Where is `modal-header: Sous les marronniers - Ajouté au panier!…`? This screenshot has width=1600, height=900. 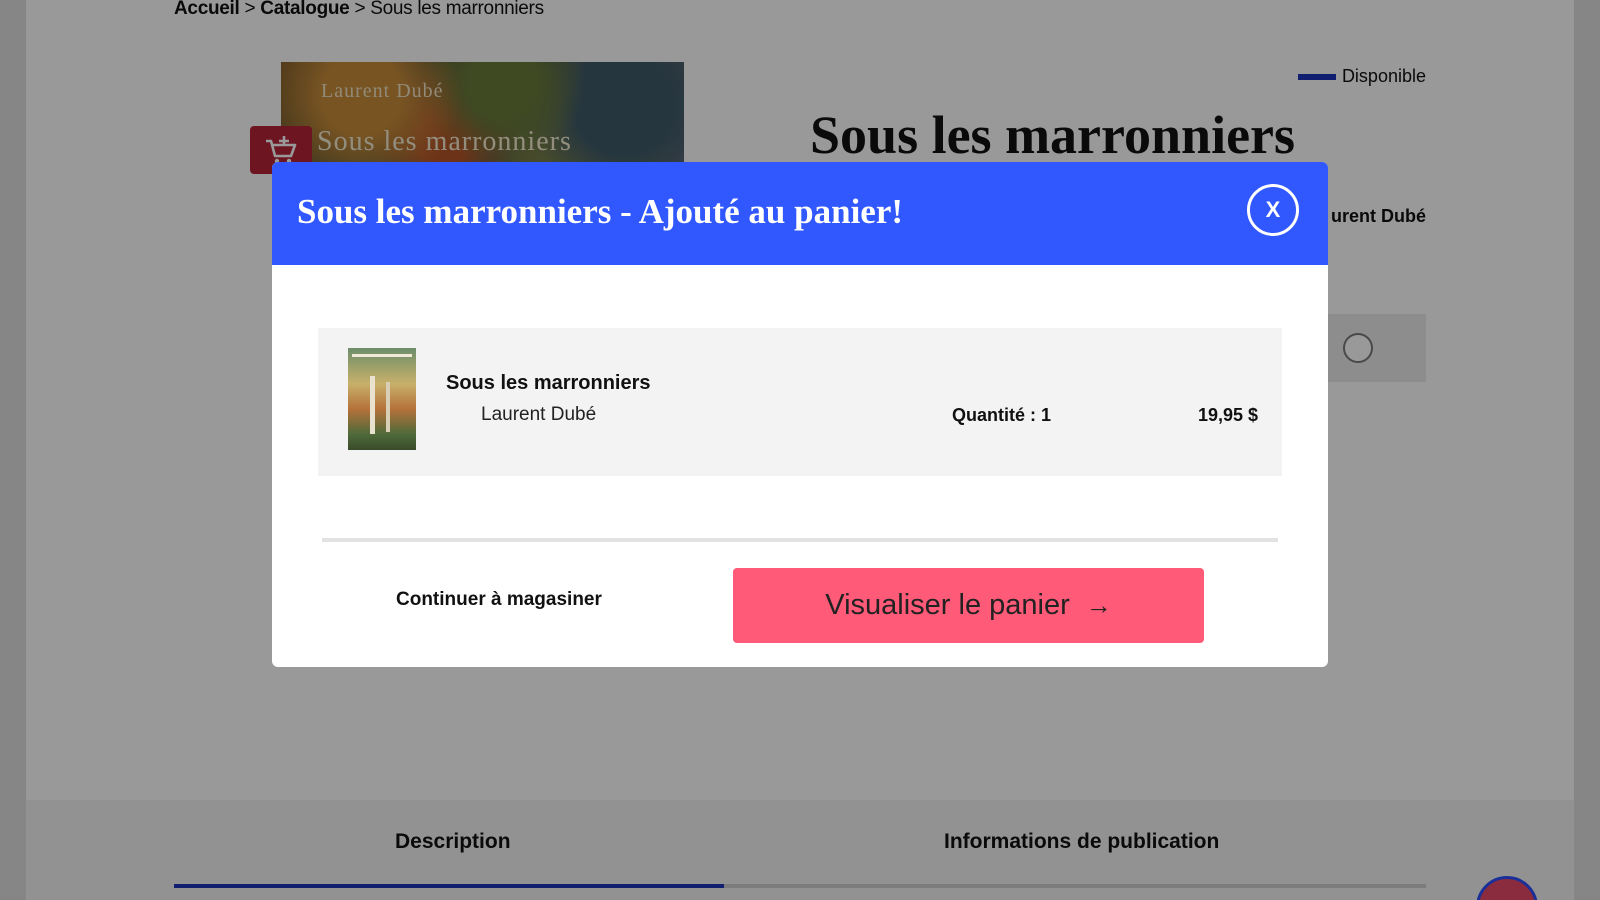
modal-header: Sous les marronniers - Ajouté au panier!… is located at coordinates (800, 213).